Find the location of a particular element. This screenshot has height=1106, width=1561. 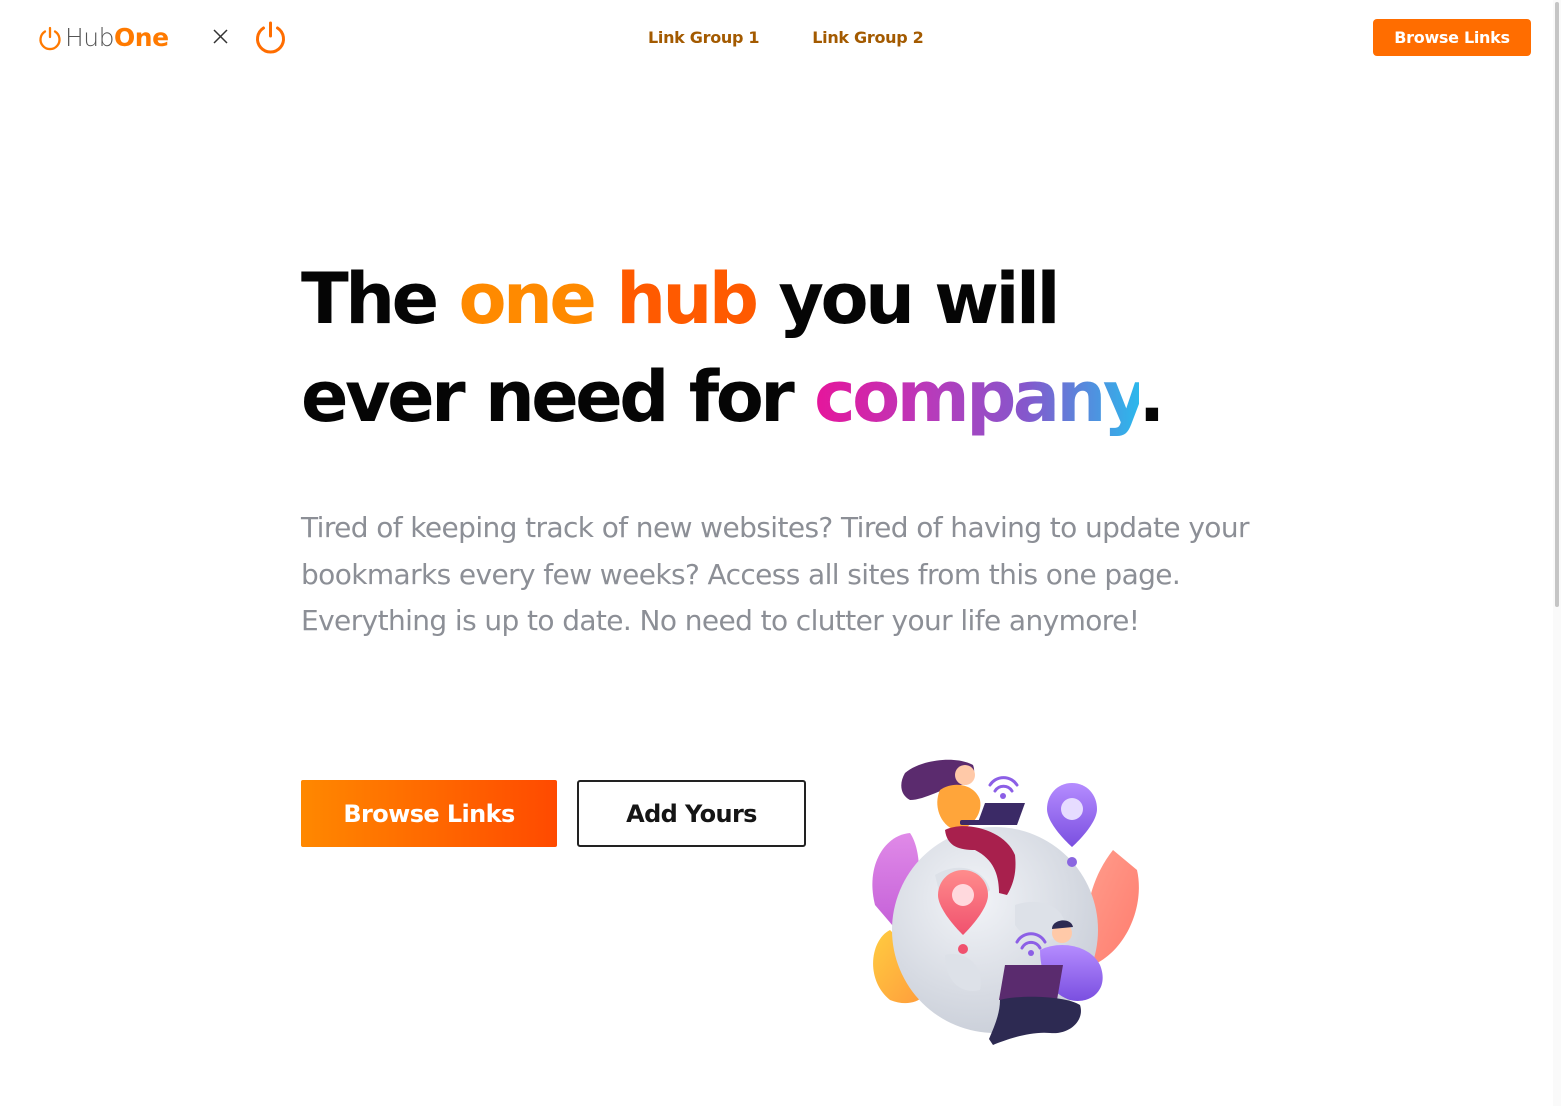

power-icon is located at coordinates (50, 38).